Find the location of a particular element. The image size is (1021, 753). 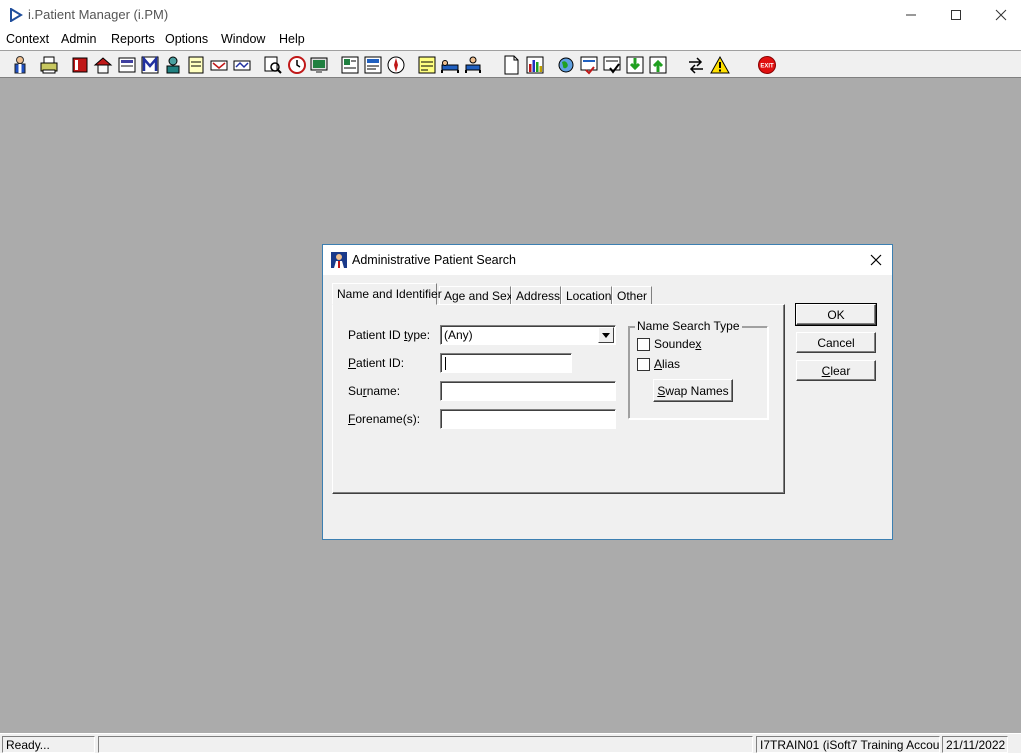

status-date: 21/11/2022 is located at coordinates (975, 744).